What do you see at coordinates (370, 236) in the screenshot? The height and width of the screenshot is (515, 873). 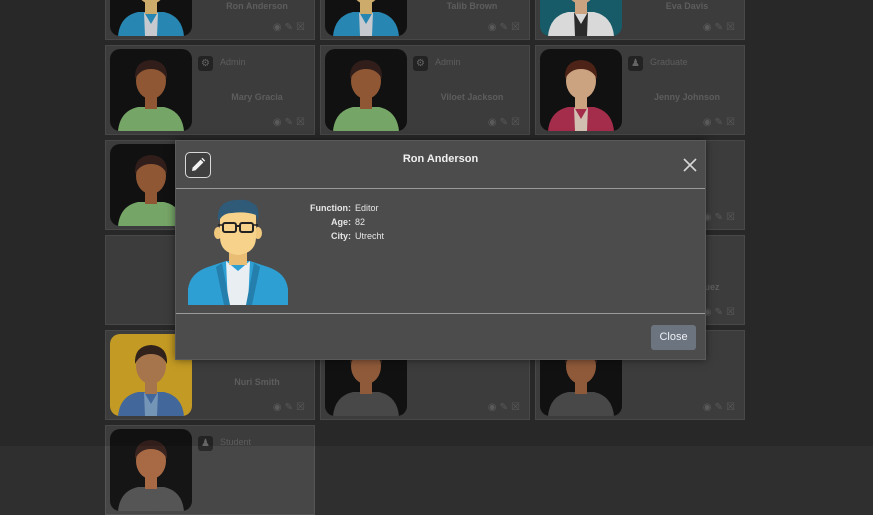 I see `field-value: Utrecht` at bounding box center [370, 236].